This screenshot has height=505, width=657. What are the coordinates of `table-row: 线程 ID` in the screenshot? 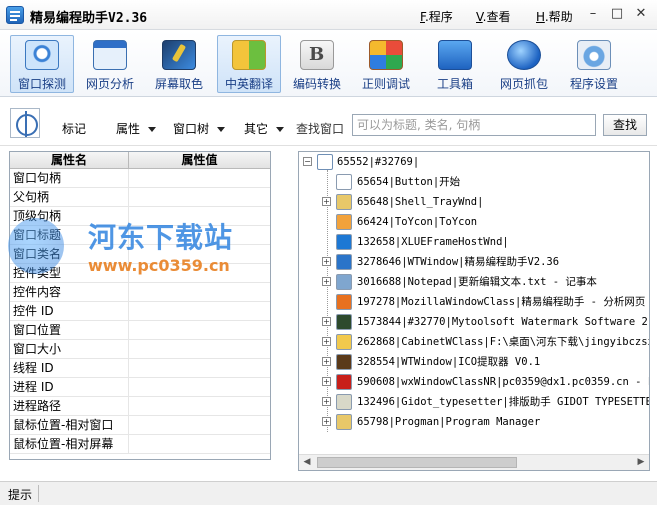 It's located at (140, 368).